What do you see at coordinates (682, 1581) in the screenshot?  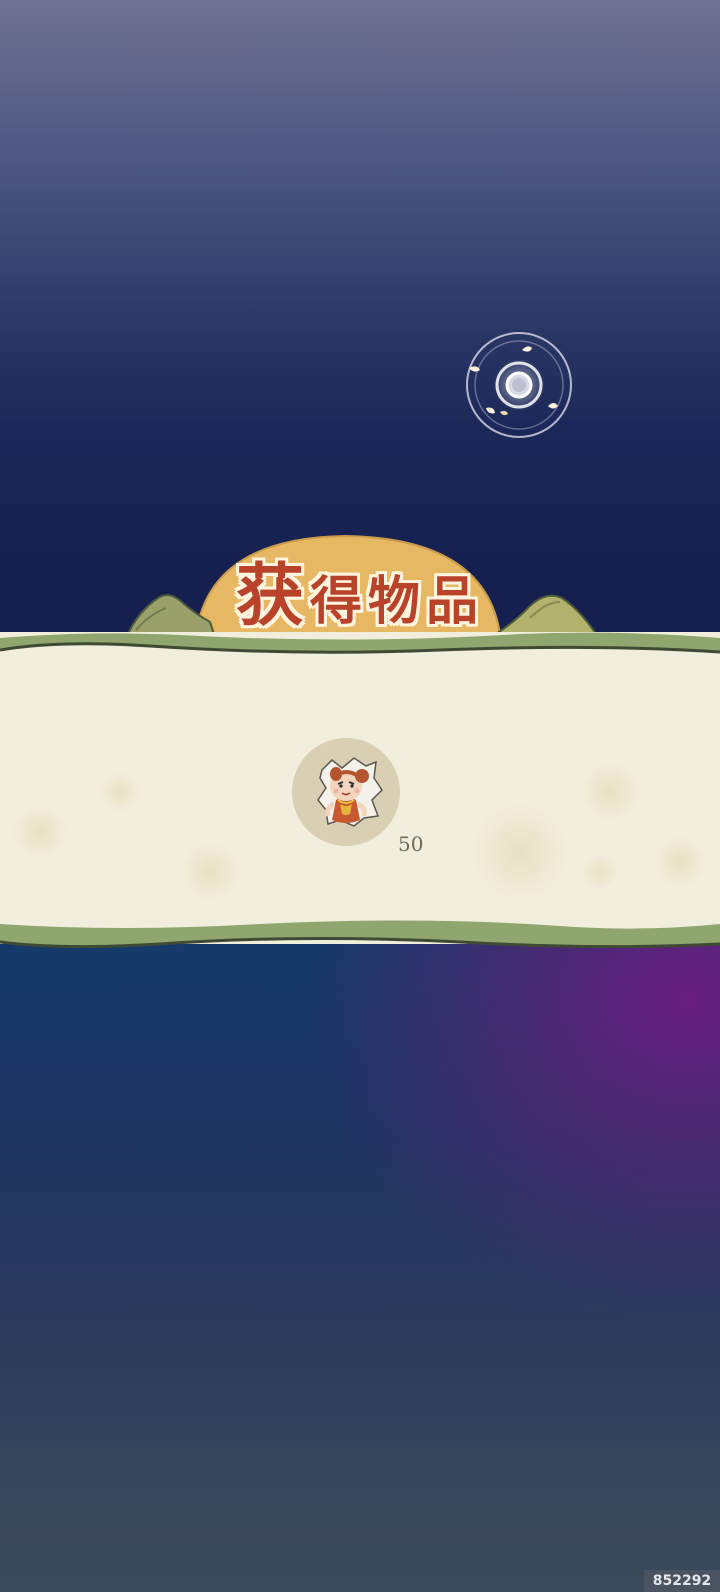 I see `watermark-id: 852292` at bounding box center [682, 1581].